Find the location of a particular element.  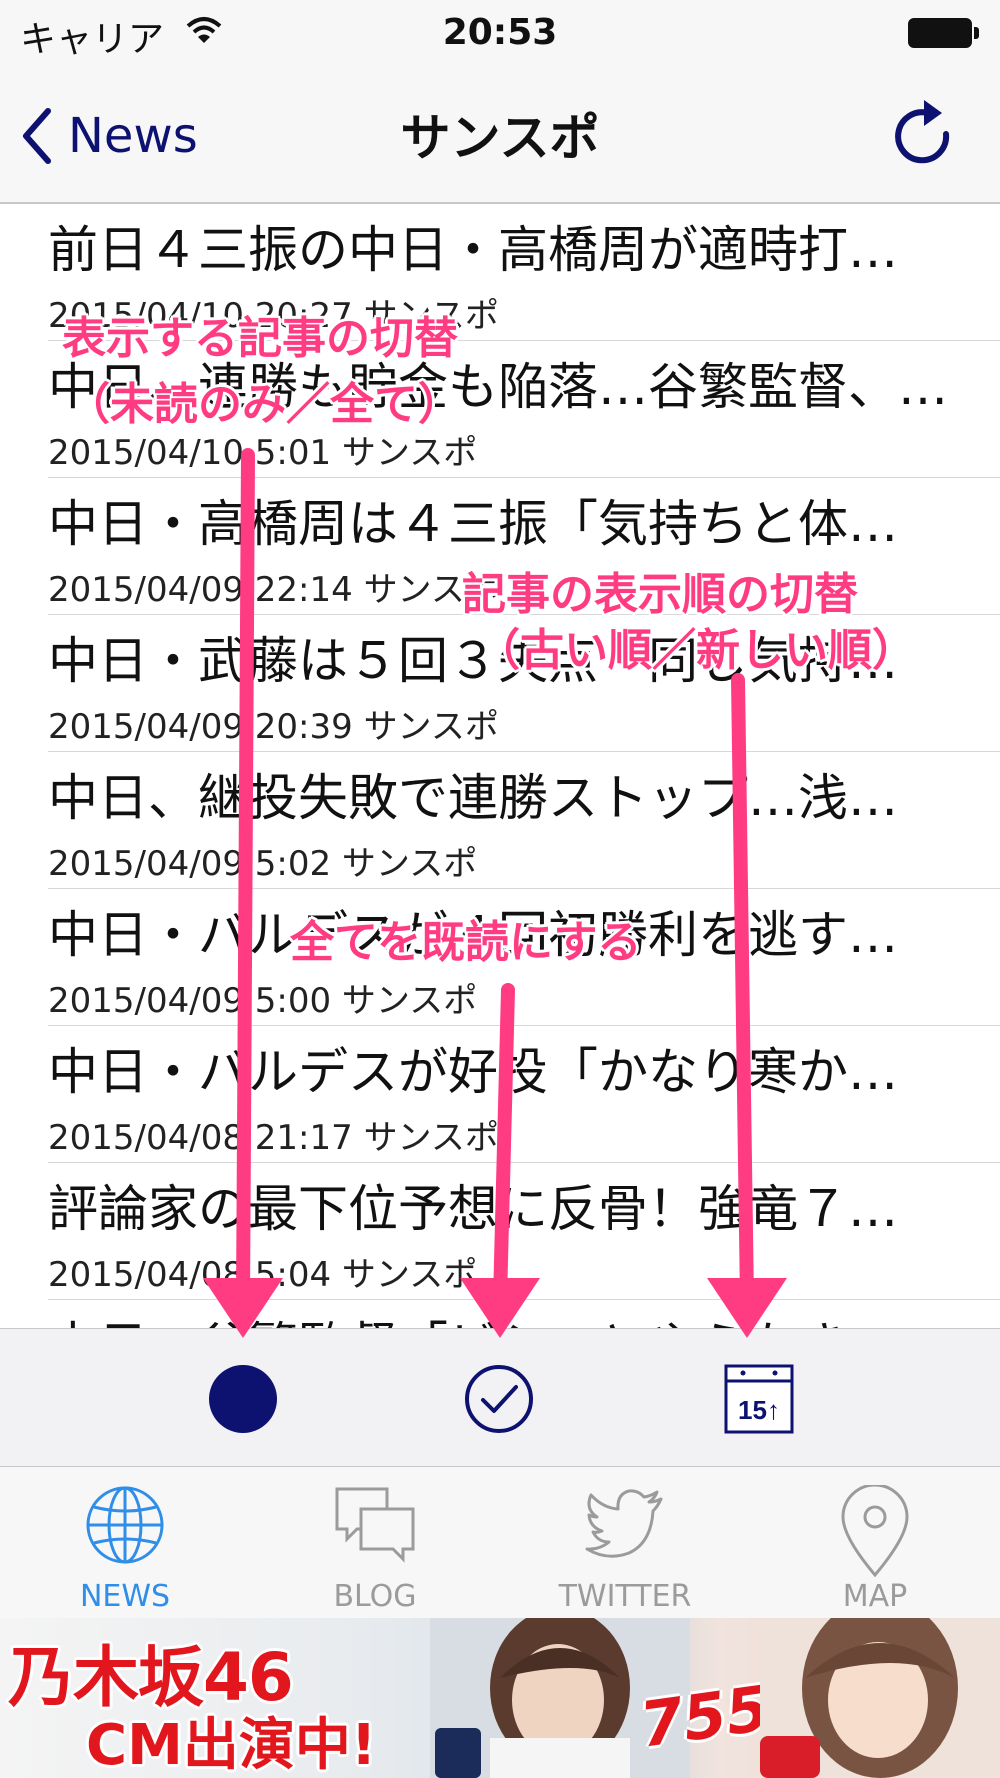

tab-map: MAP is located at coordinates (875, 1543).